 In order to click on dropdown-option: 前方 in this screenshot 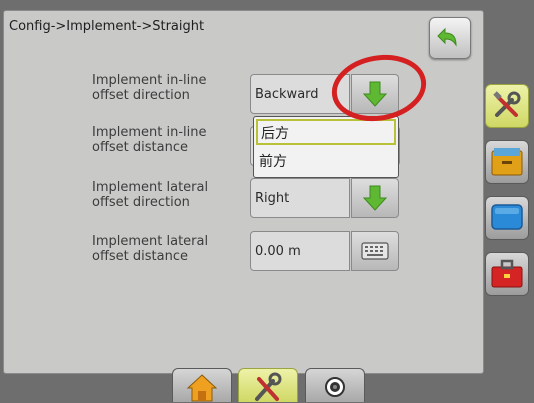, I will do `click(326, 162)`.